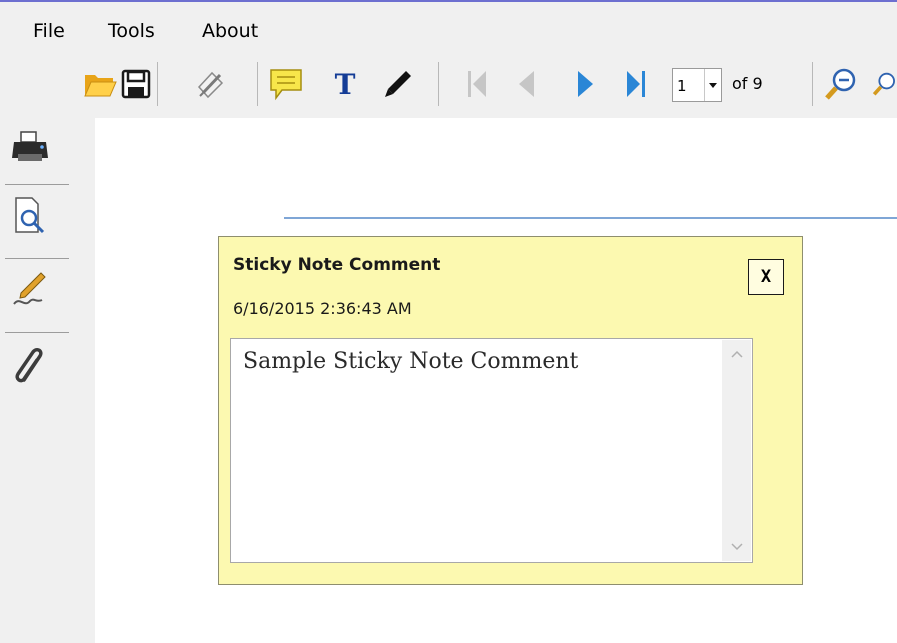 The image size is (897, 643). What do you see at coordinates (131, 31) in the screenshot?
I see `menu-tools: Tools` at bounding box center [131, 31].